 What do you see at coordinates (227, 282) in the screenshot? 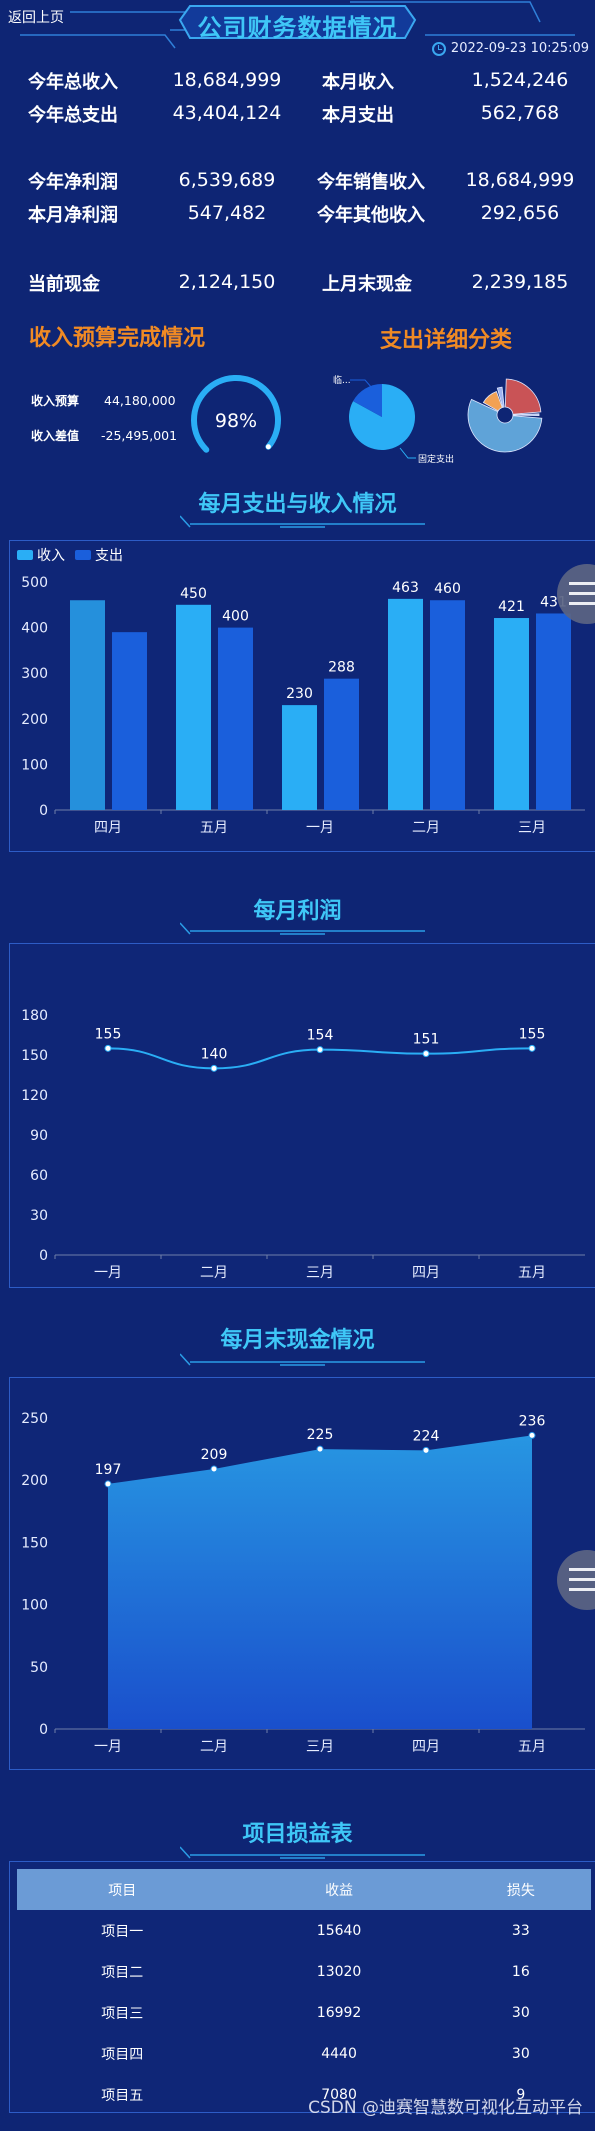
I see `stat-value: 2,124,150` at bounding box center [227, 282].